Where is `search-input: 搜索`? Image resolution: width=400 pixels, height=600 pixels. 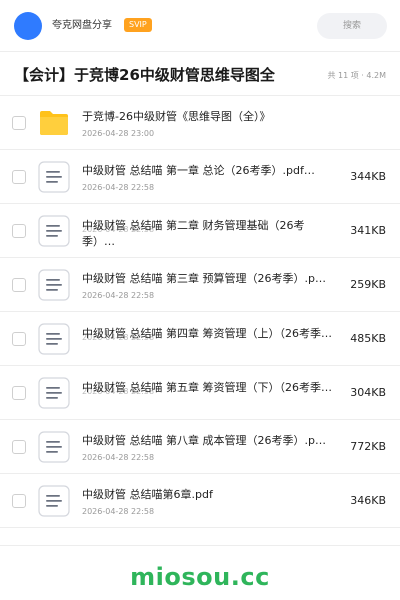 search-input: 搜索 is located at coordinates (352, 26).